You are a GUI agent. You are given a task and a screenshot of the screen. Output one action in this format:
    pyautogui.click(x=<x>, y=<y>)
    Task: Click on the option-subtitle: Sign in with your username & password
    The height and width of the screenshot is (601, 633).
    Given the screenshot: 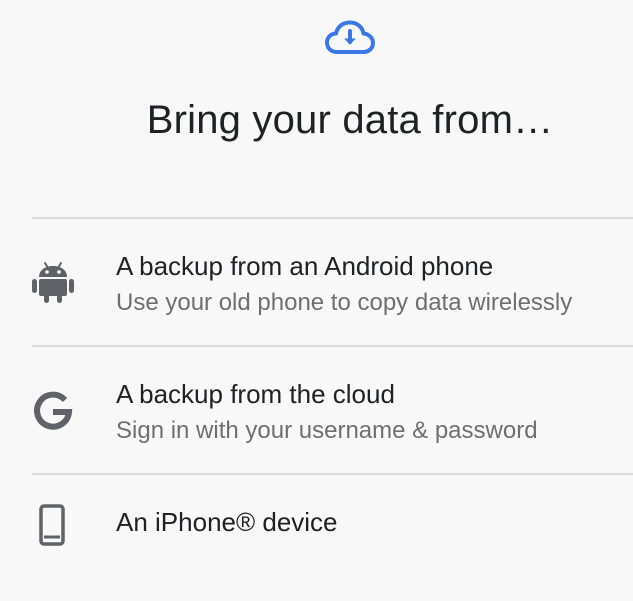 What is the action you would take?
    pyautogui.click(x=327, y=430)
    